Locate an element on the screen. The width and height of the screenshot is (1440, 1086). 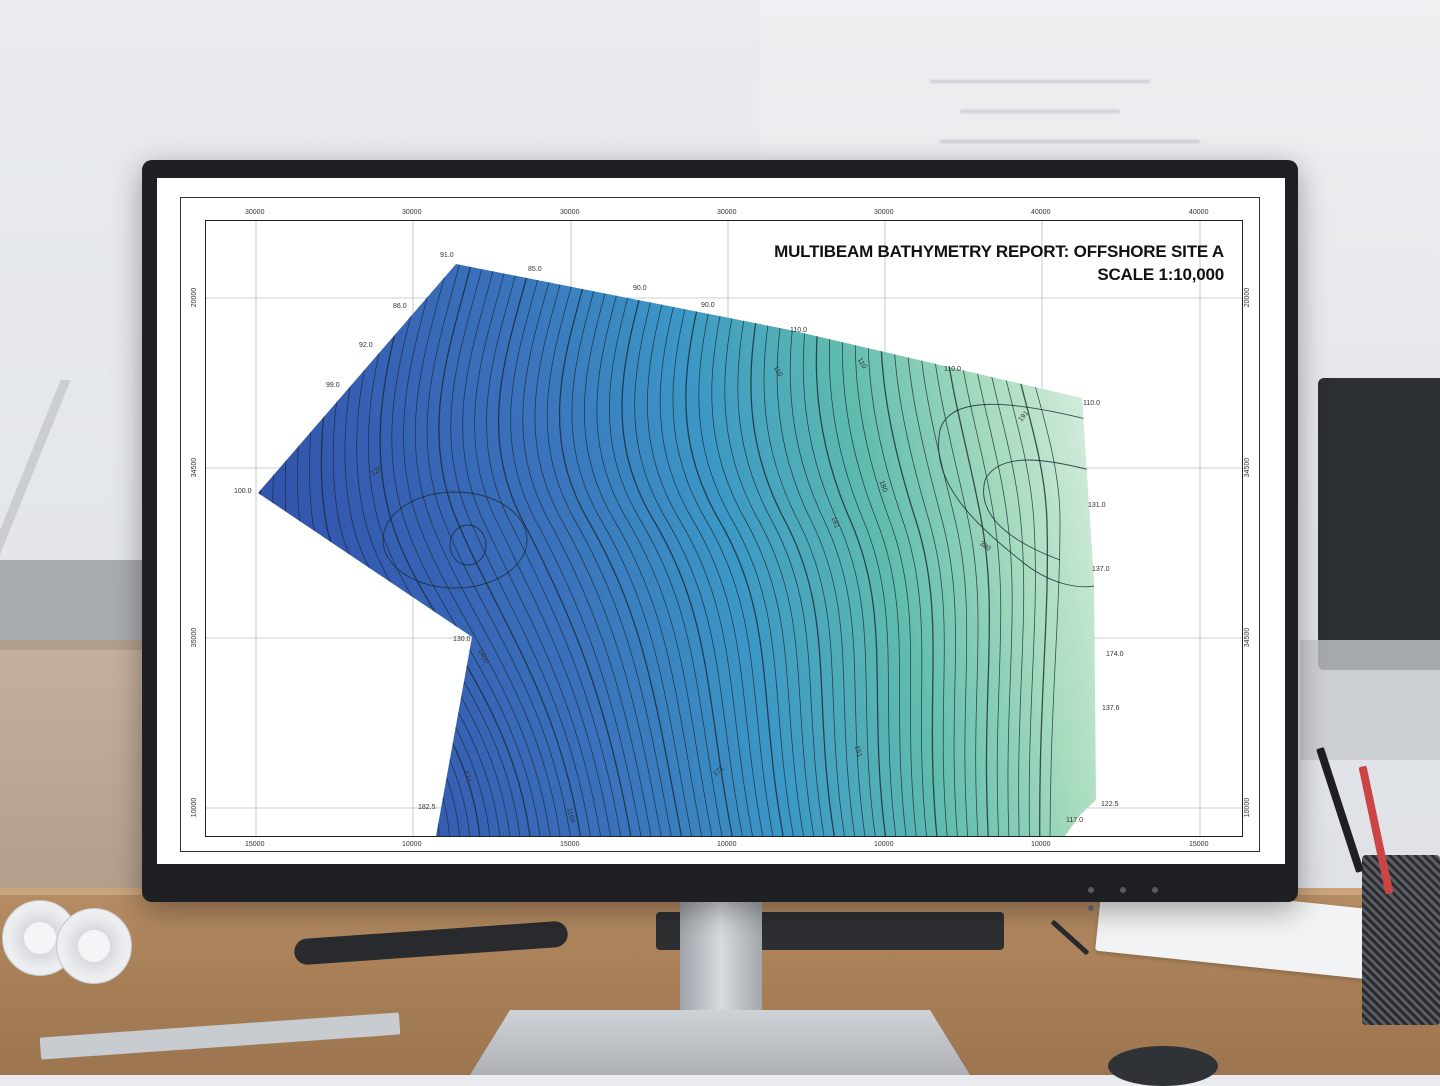
grid-label-left: 20000 is located at coordinates (195, 297).